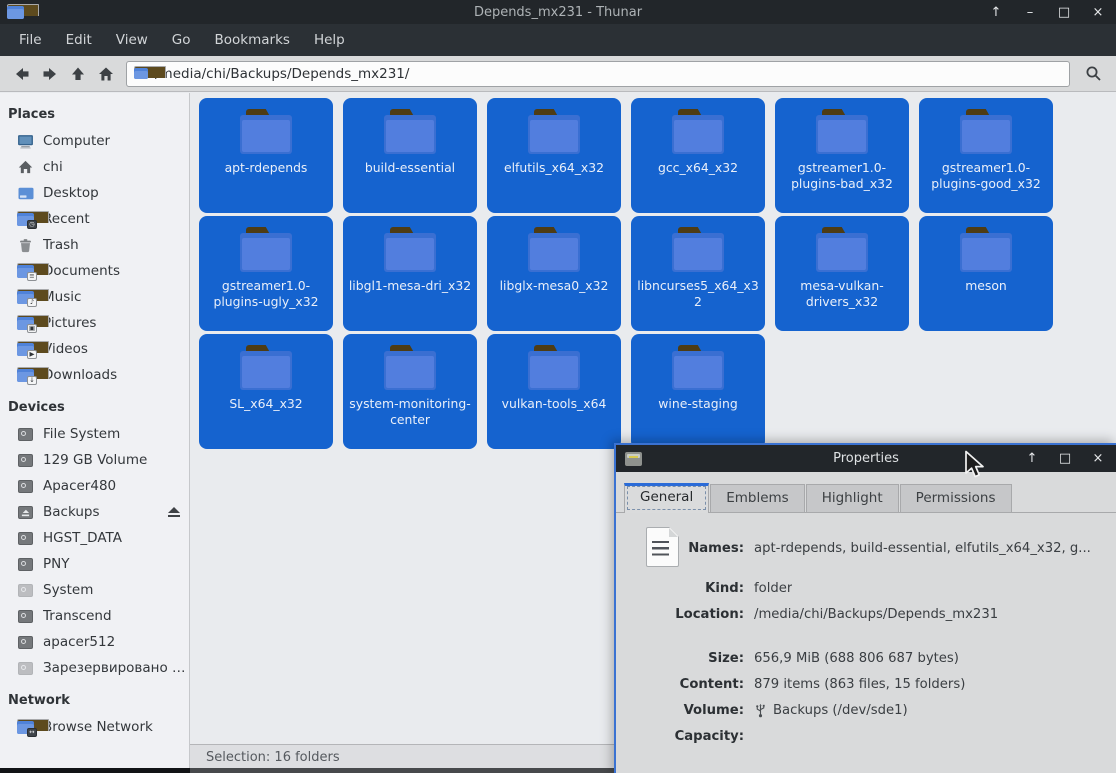 This screenshot has height=773, width=1116. What do you see at coordinates (94, 141) in the screenshot?
I see `sidebar-item-computer: Computer` at bounding box center [94, 141].